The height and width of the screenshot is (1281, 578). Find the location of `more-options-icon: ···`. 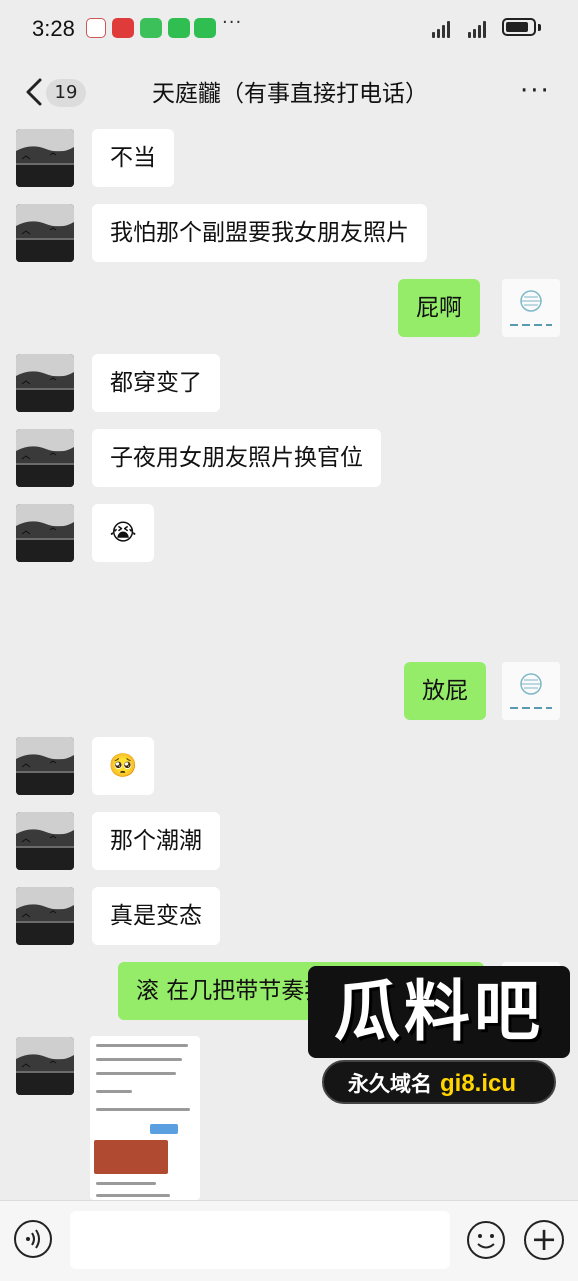

more-options-icon: ··· is located at coordinates (535, 91).